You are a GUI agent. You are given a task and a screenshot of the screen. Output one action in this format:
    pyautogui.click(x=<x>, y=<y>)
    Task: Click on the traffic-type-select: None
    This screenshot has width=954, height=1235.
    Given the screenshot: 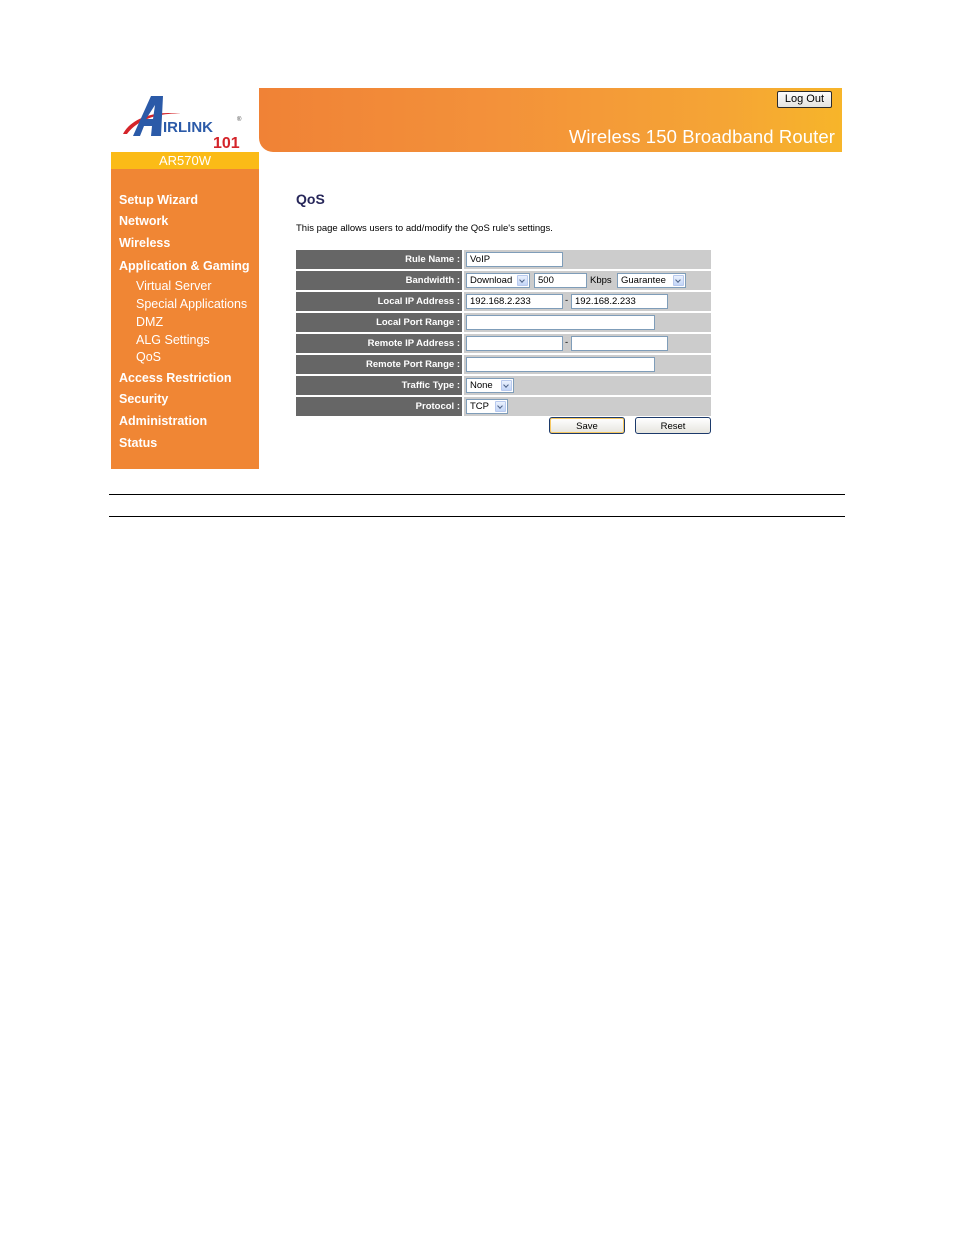 What is the action you would take?
    pyautogui.click(x=490, y=385)
    